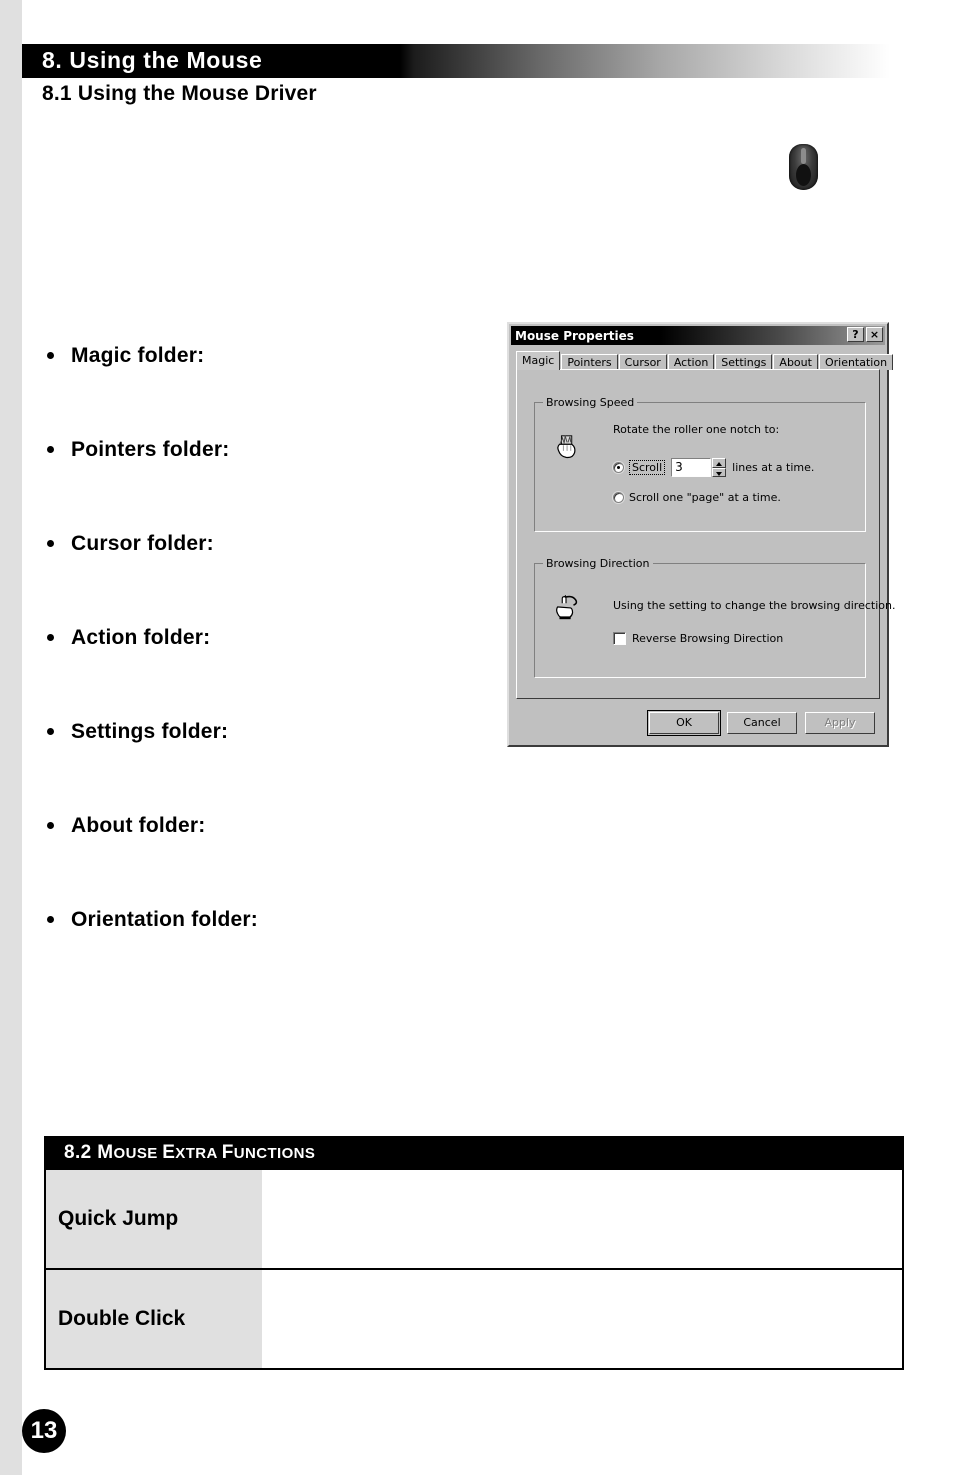 The width and height of the screenshot is (954, 1475). Describe the element at coordinates (803, 167) in the screenshot. I see `mouse-device-icon` at that location.